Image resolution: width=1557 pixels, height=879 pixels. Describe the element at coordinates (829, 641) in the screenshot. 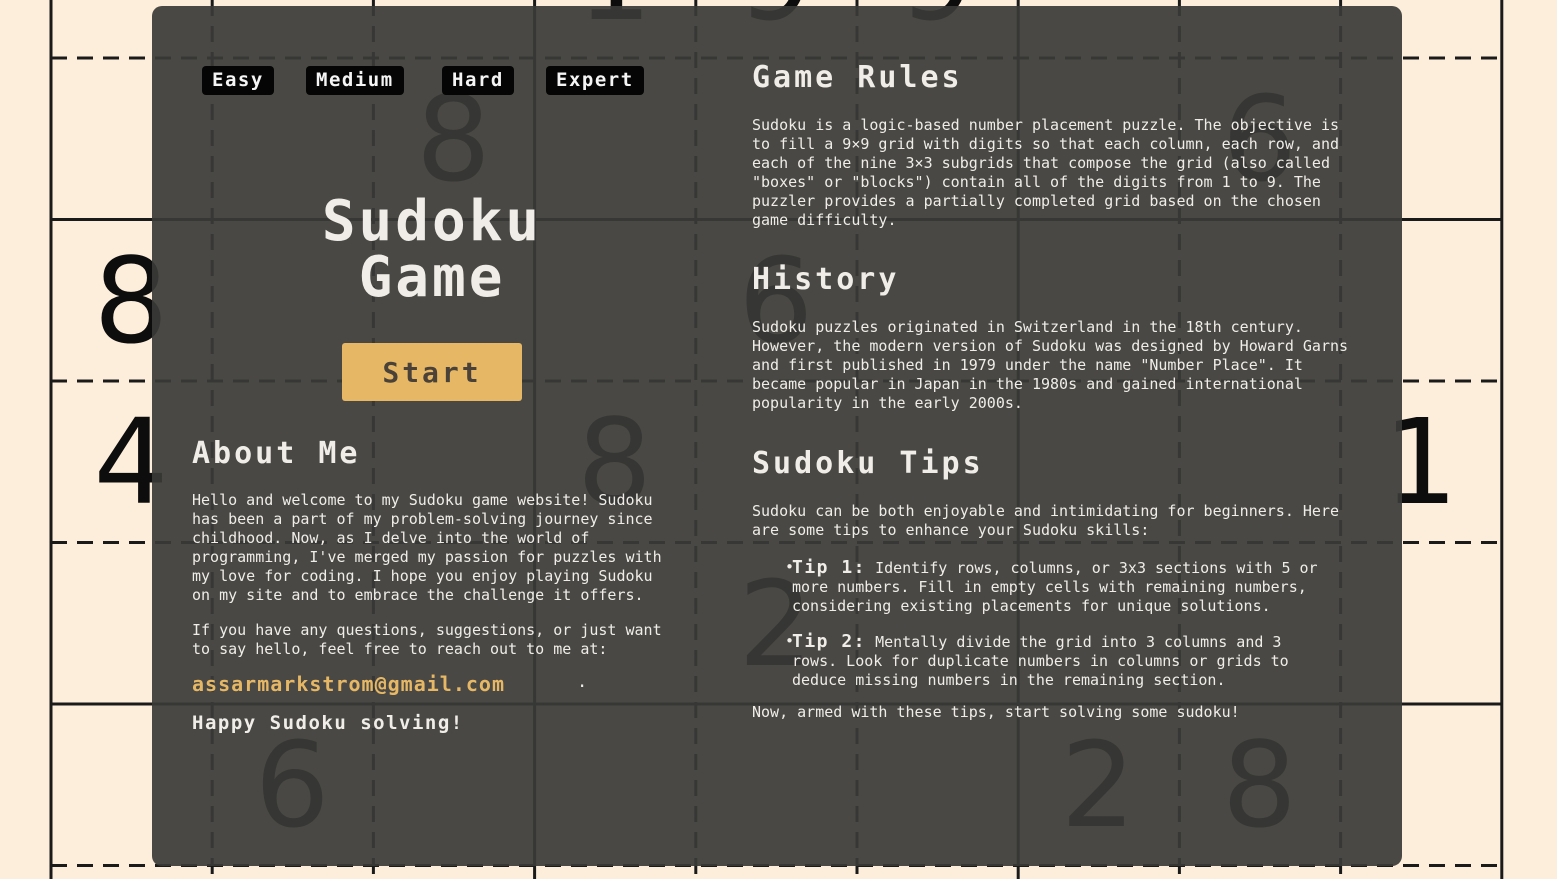

I see `tip-label: Tip 2:` at that location.